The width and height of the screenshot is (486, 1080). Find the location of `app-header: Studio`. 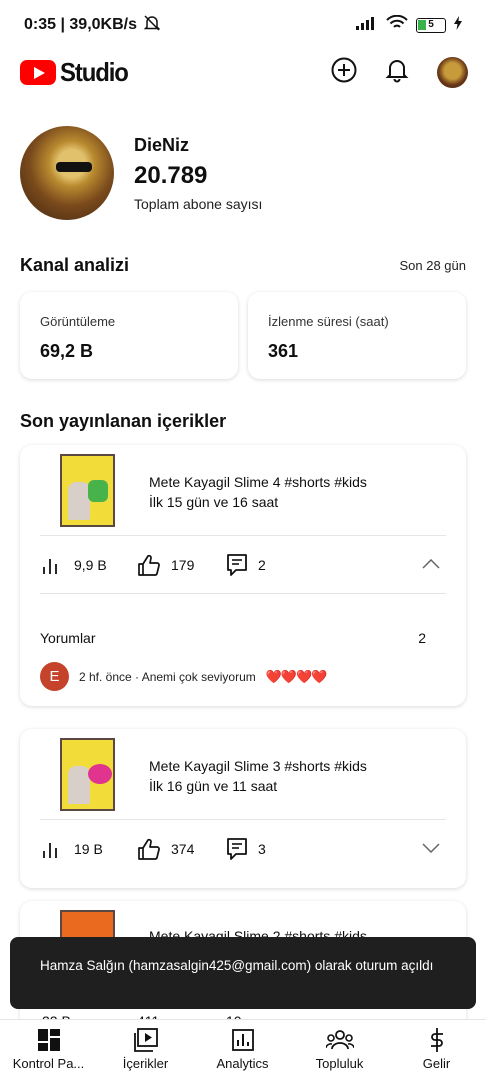

app-header: Studio is located at coordinates (243, 72).